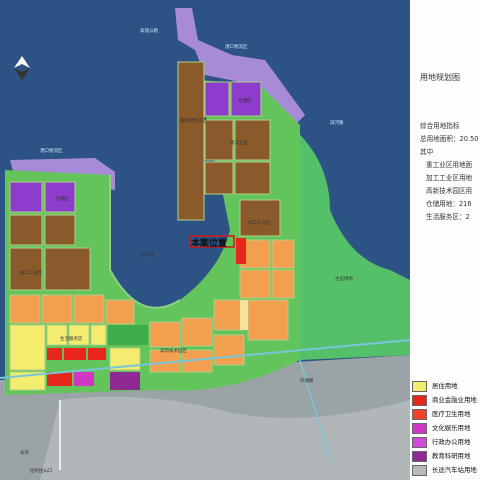 Image resolution: width=480 pixels, height=480 pixels. Describe the element at coordinates (60, 230) in the screenshot. I see `parcel-proc-w2` at that location.